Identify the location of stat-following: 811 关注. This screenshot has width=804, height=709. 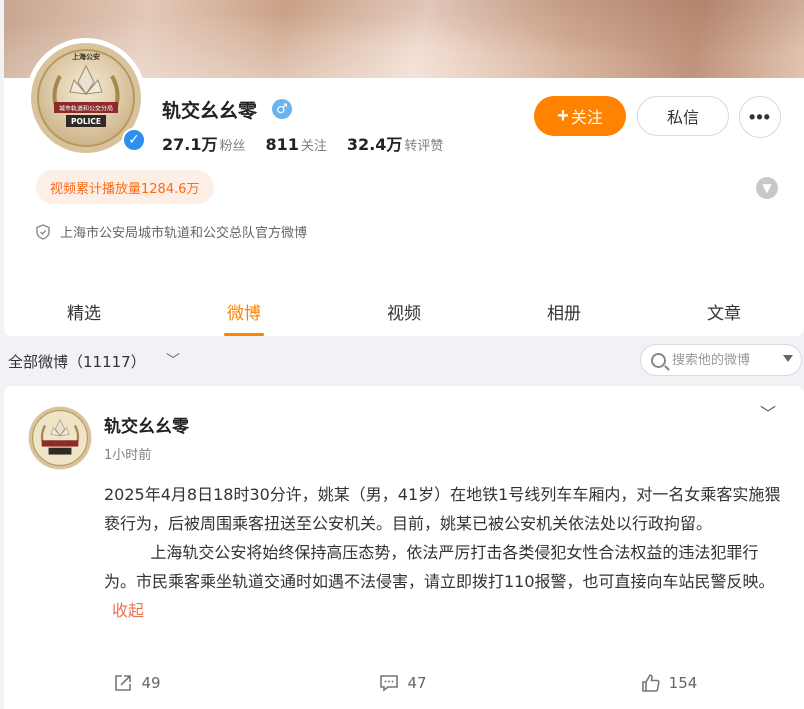
(296, 144).